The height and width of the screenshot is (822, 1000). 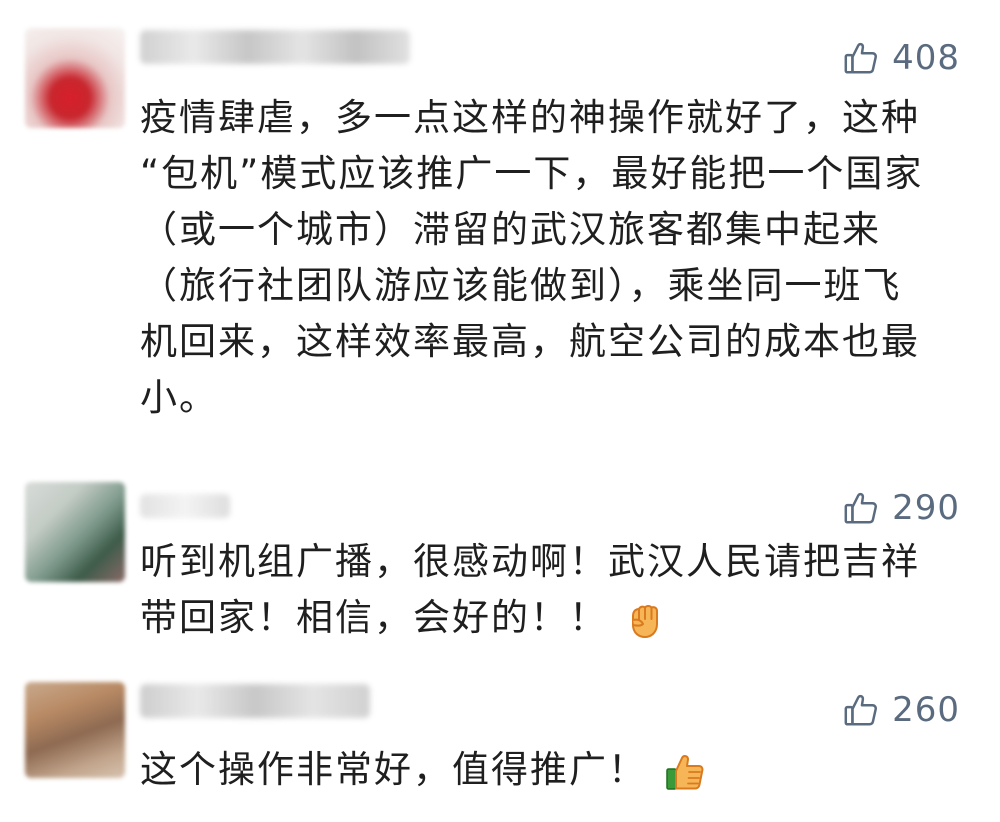 I want to click on like-count: 290, so click(x=926, y=508).